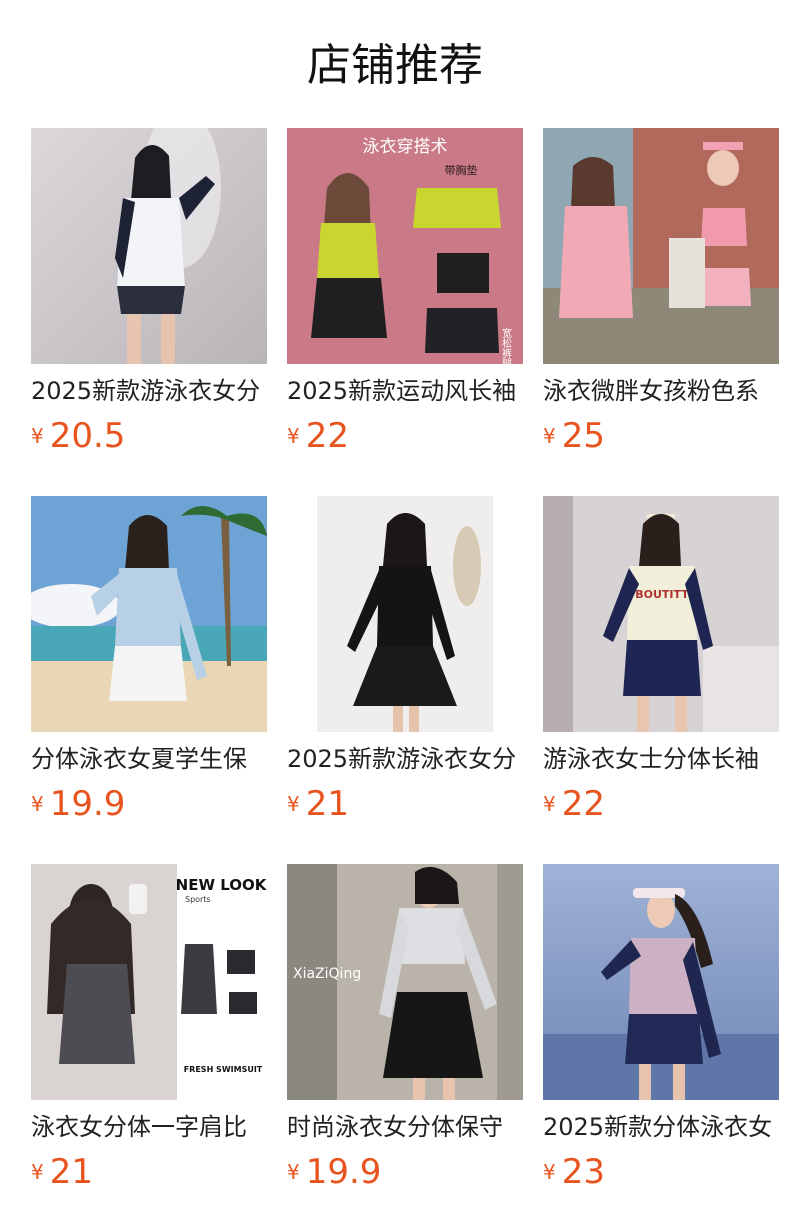 The image size is (790, 1232). What do you see at coordinates (661, 1127) in the screenshot?
I see `product-name: 2025新款分体泳衣女` at bounding box center [661, 1127].